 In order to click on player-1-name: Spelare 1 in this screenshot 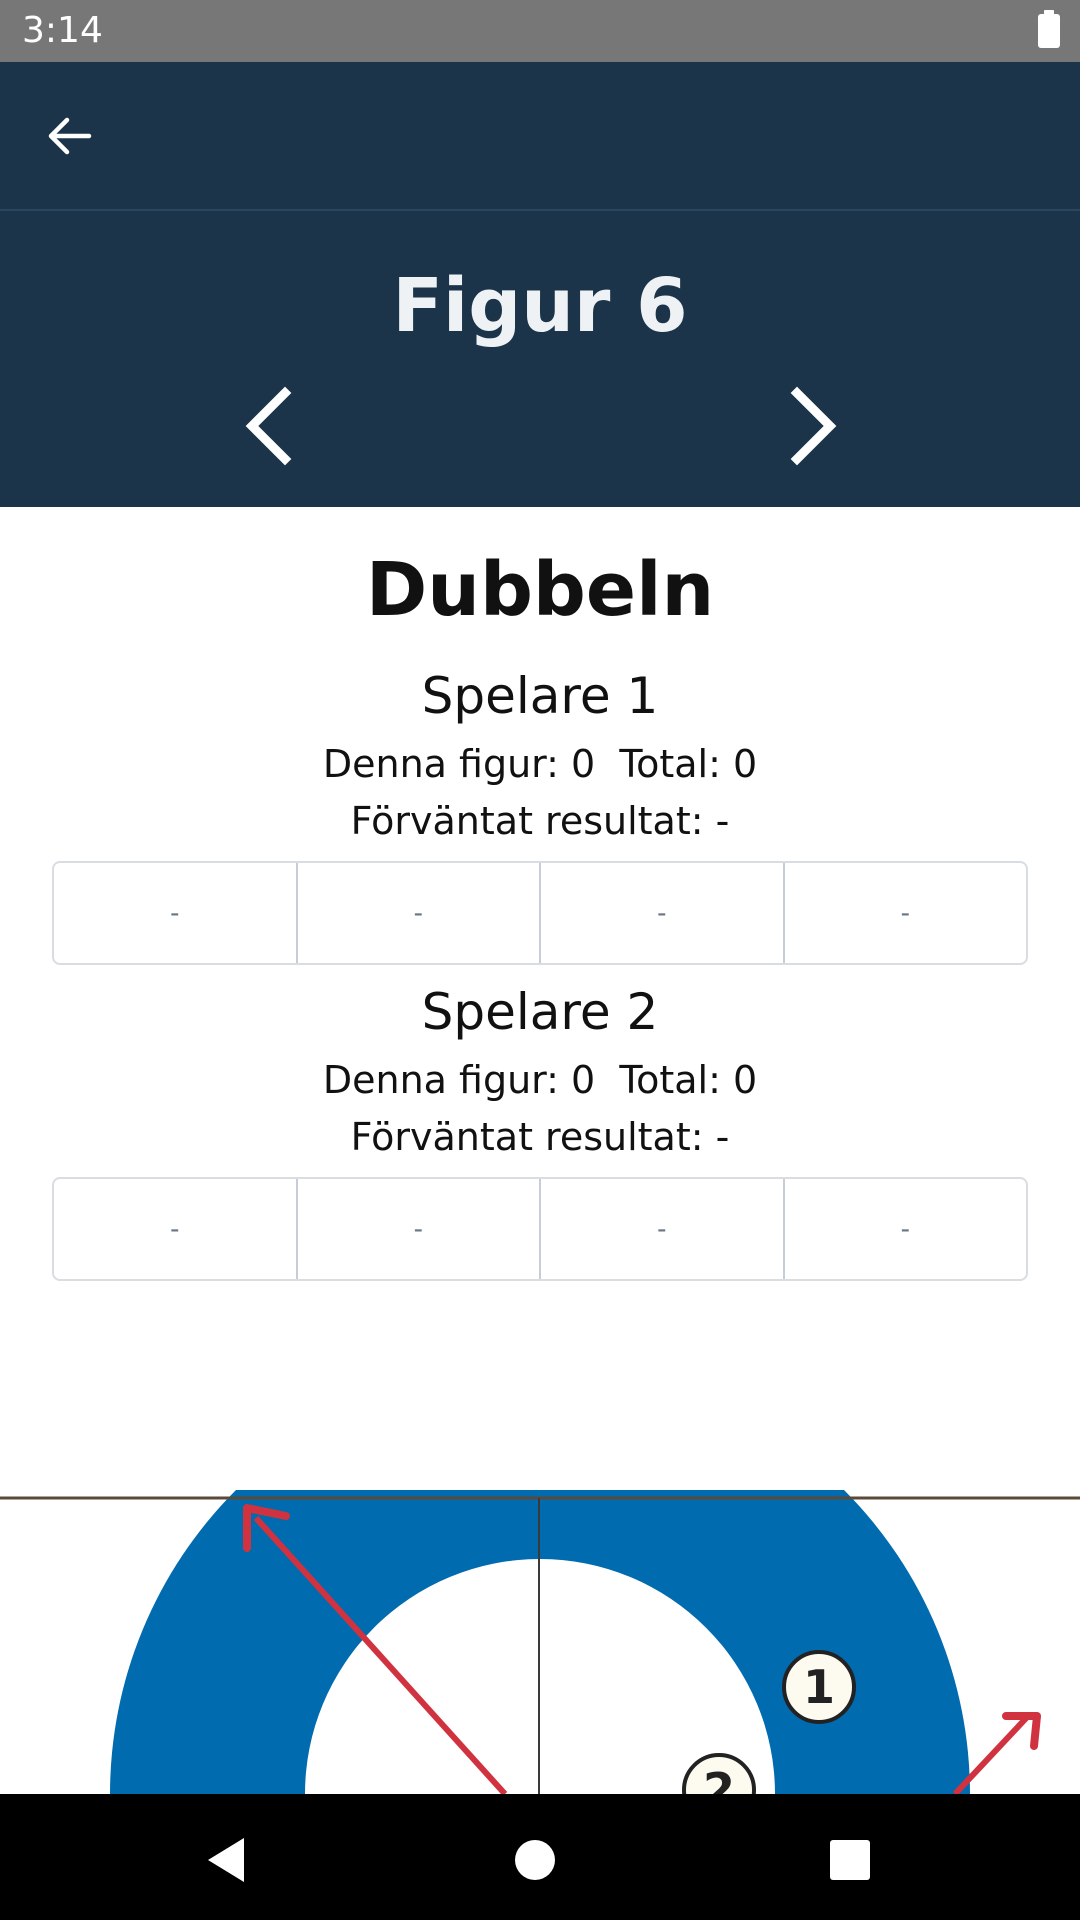, I will do `click(540, 696)`.